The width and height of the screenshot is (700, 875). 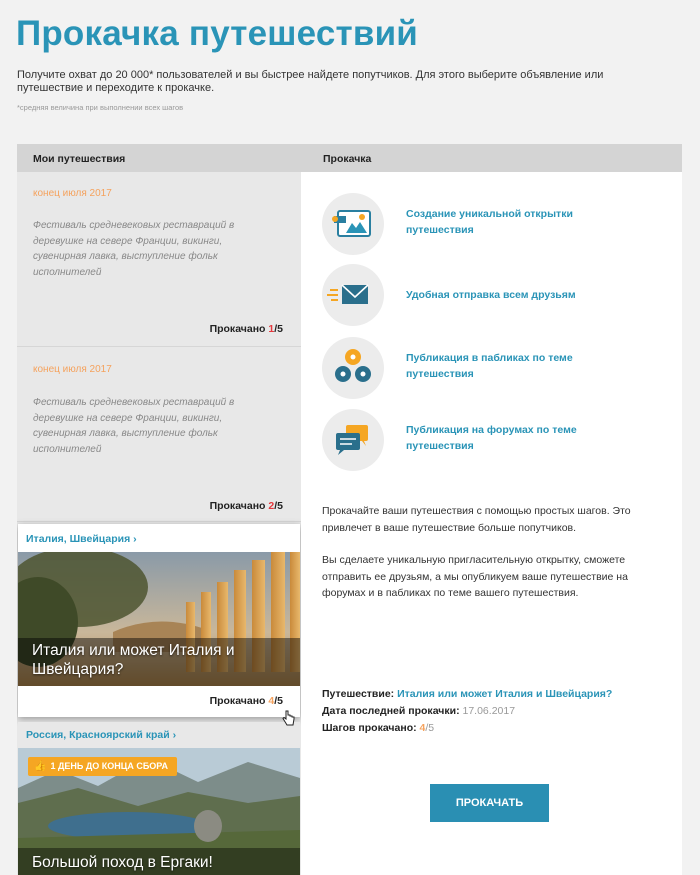 I want to click on trip-progress: Прокачано 2/5, so click(x=246, y=506).